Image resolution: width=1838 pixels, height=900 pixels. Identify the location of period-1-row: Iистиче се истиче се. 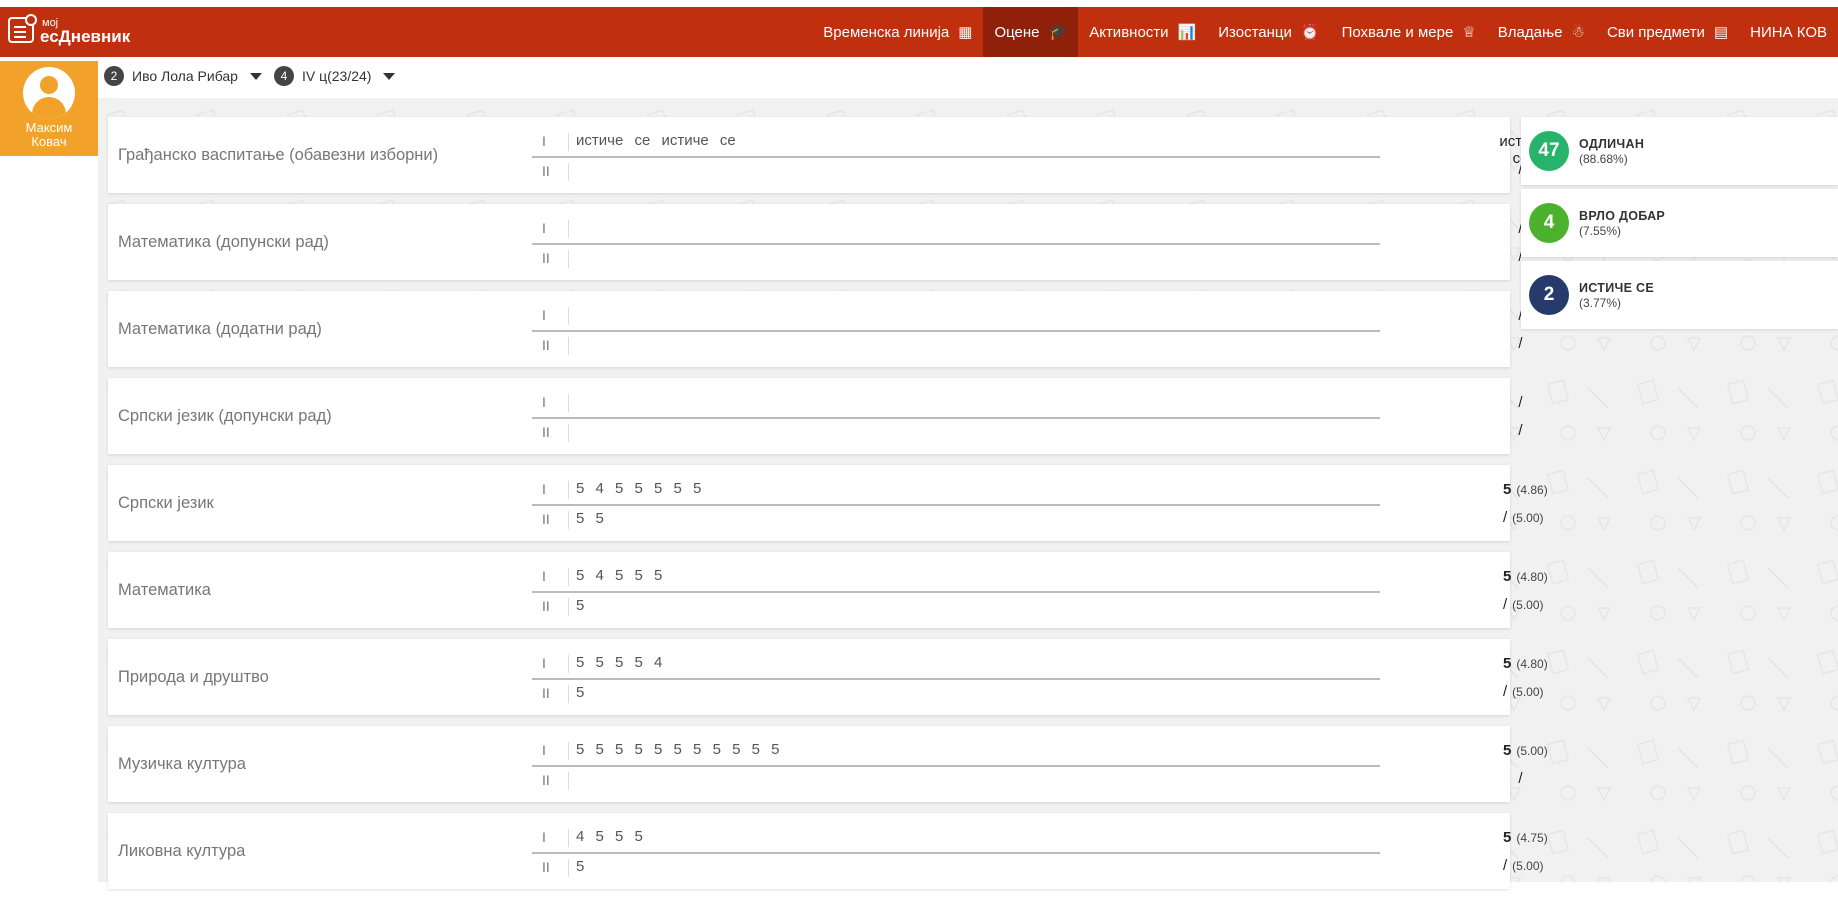
(956, 143).